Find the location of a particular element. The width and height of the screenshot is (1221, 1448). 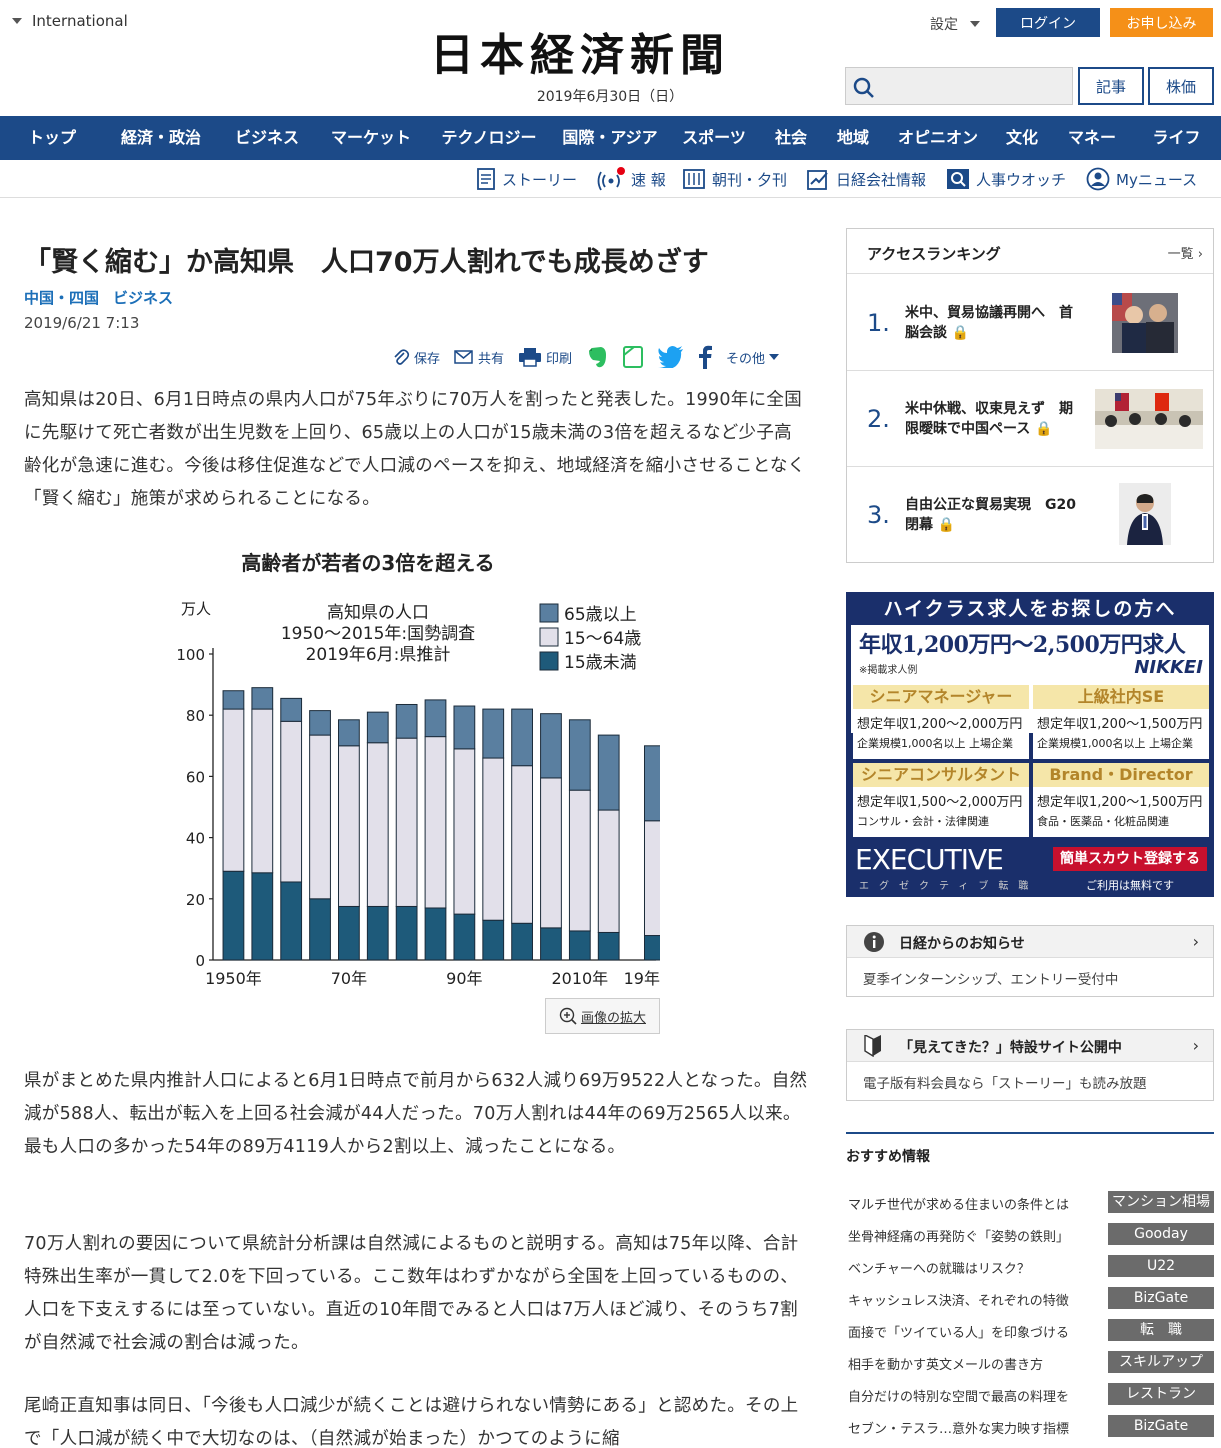

nav-item: スポーツ is located at coordinates (714, 138).